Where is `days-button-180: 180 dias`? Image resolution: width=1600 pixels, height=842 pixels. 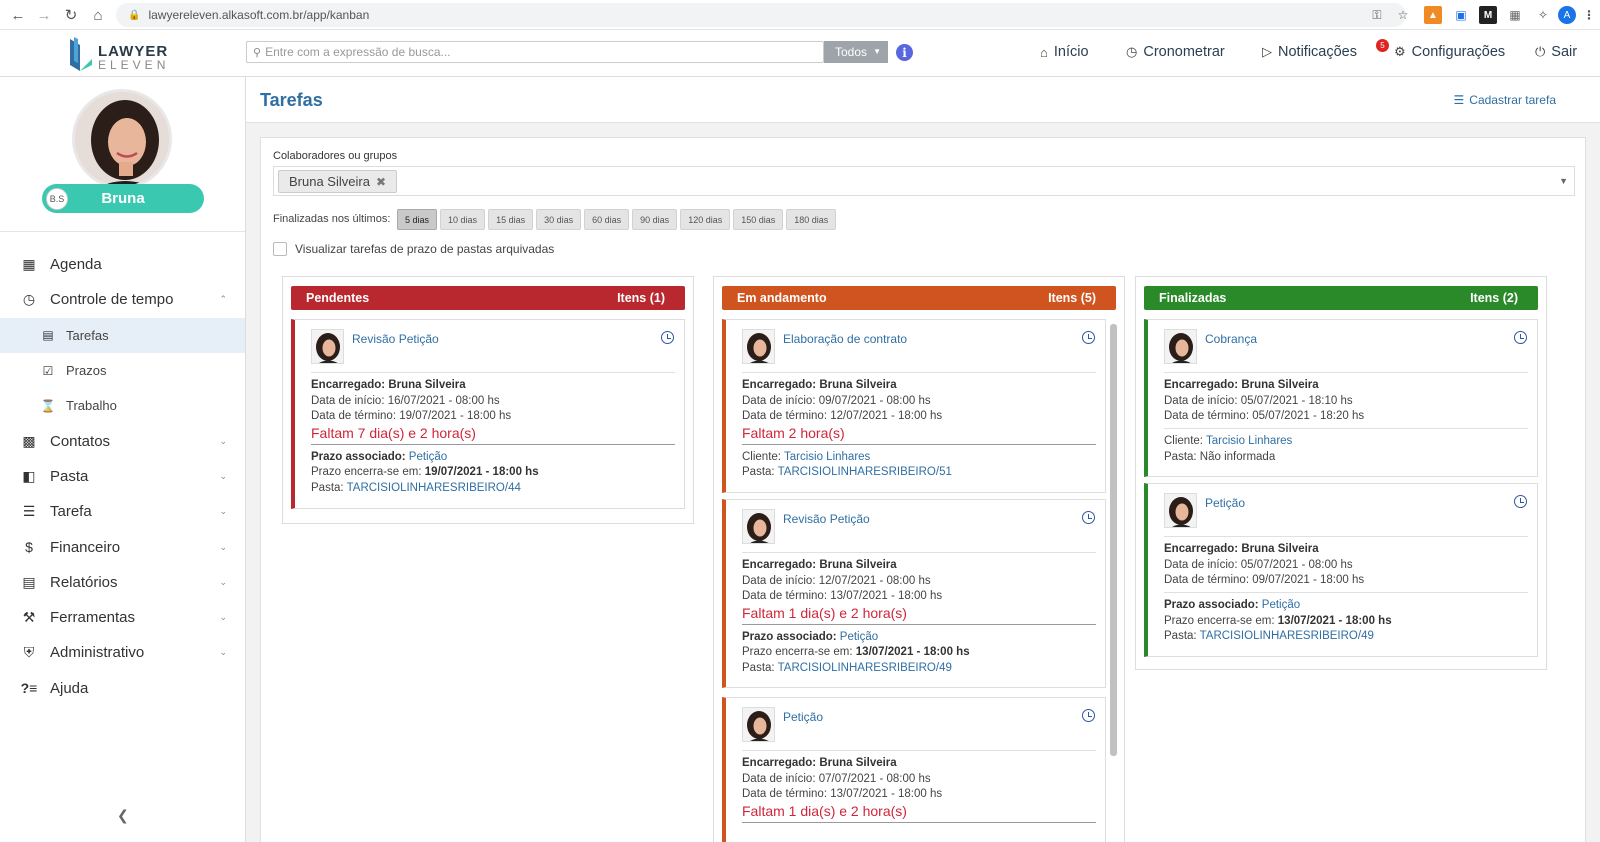
days-button-180: 180 dias is located at coordinates (811, 219).